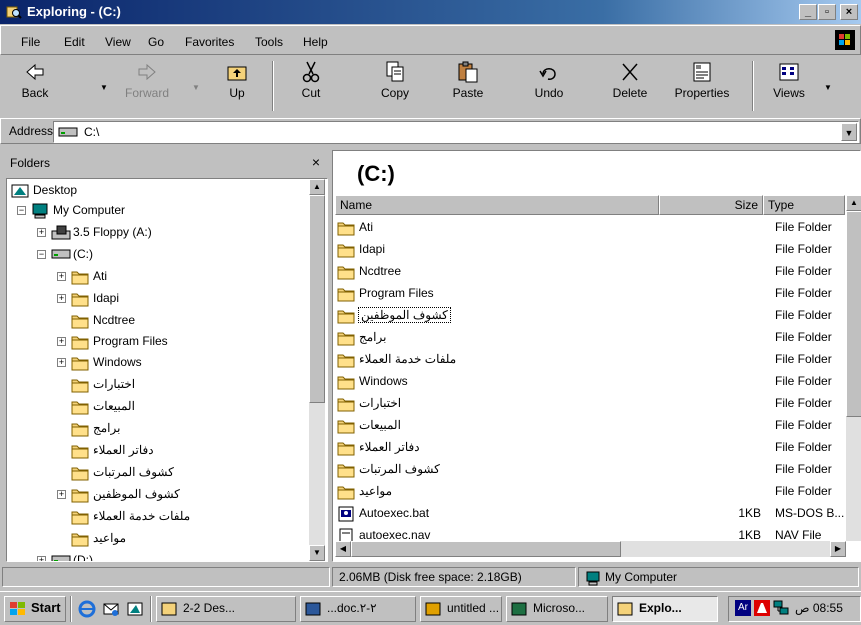 This screenshot has height=625, width=861. I want to click on row-name: كشوف المرتبات, so click(399, 469).